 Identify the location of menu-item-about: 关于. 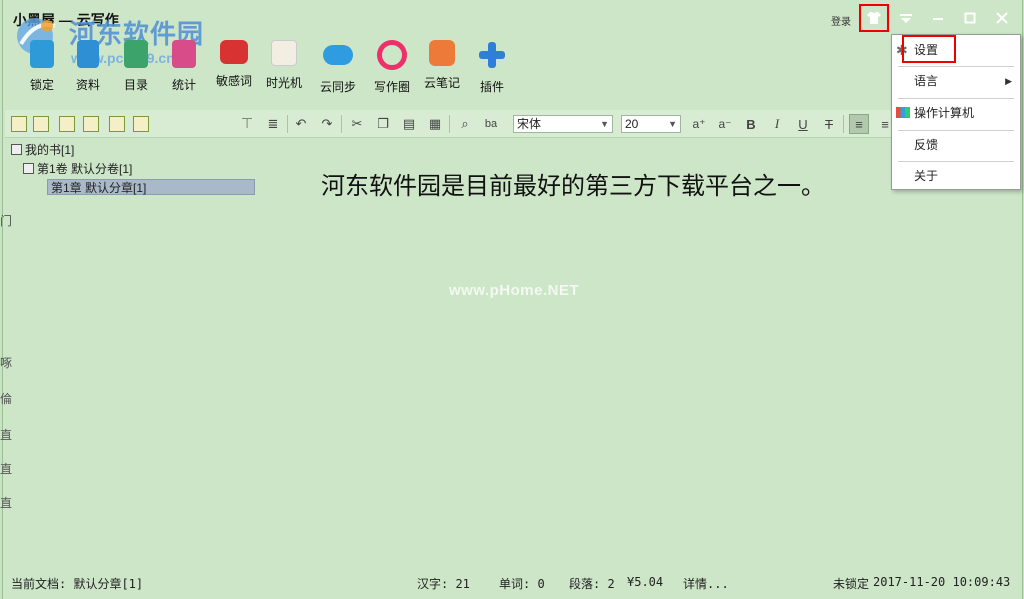
(956, 176).